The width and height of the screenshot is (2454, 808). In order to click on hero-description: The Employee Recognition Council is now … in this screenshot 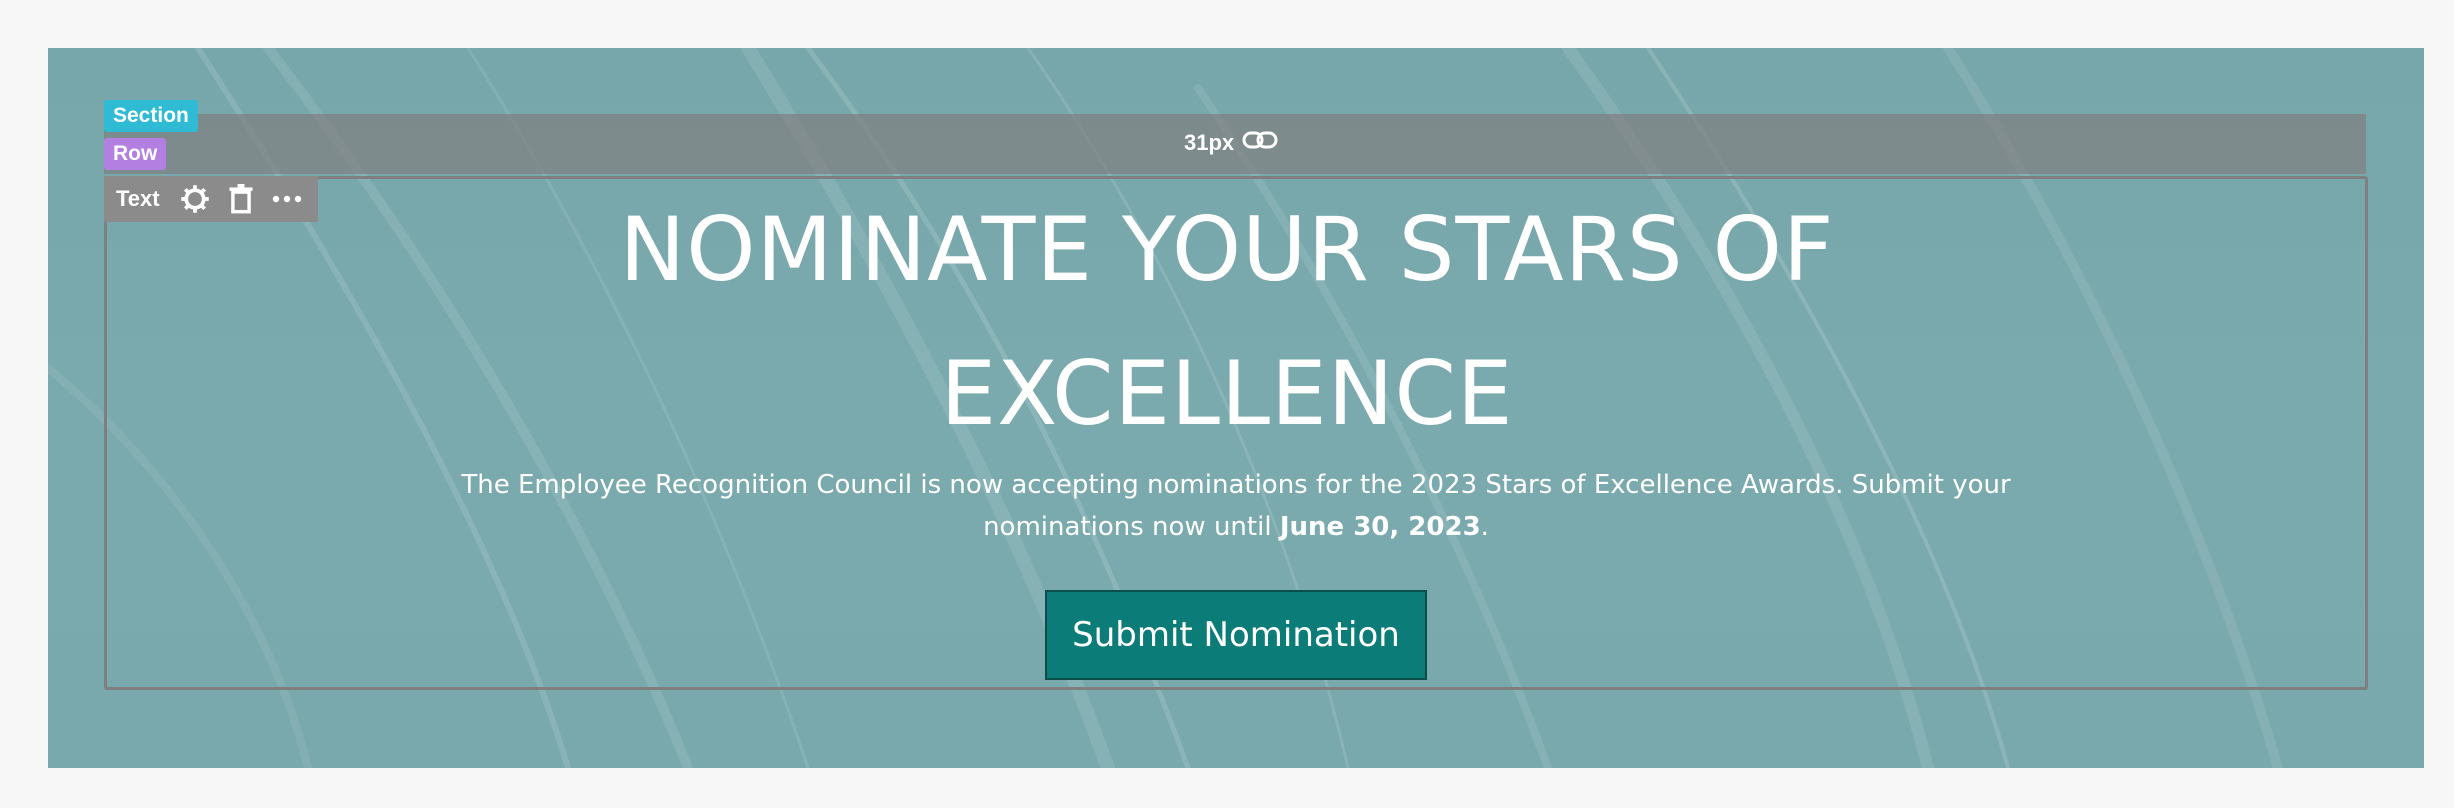, I will do `click(1236, 506)`.